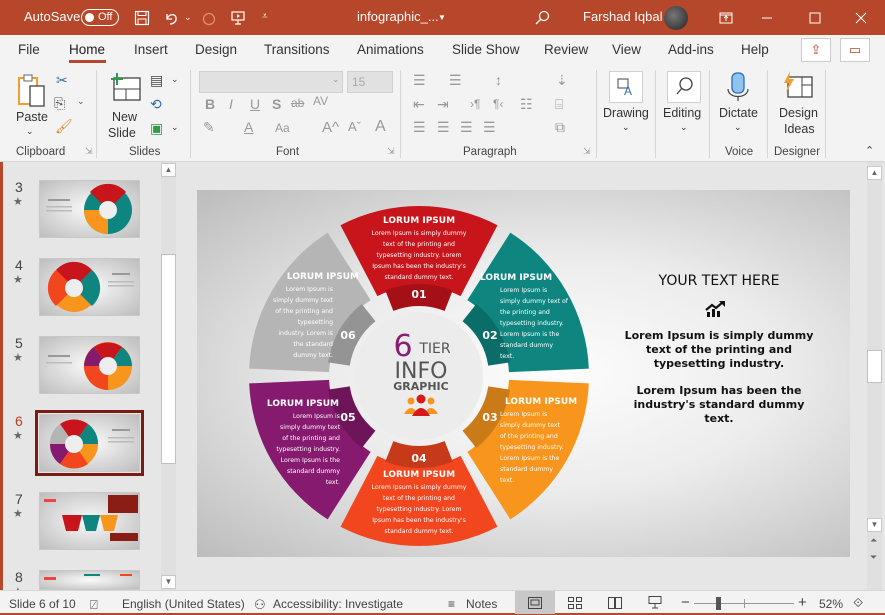 This screenshot has width=885, height=615. Describe the element at coordinates (183, 604) in the screenshot. I see `language-status: English (United States)` at that location.